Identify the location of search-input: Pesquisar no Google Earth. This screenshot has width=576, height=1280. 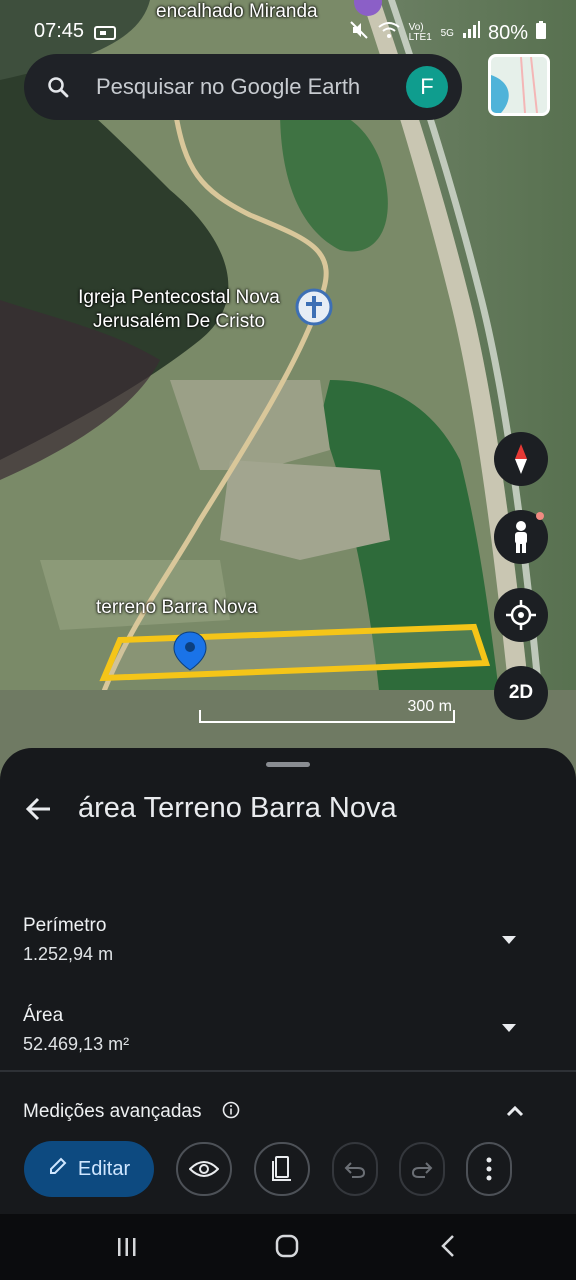
(251, 87).